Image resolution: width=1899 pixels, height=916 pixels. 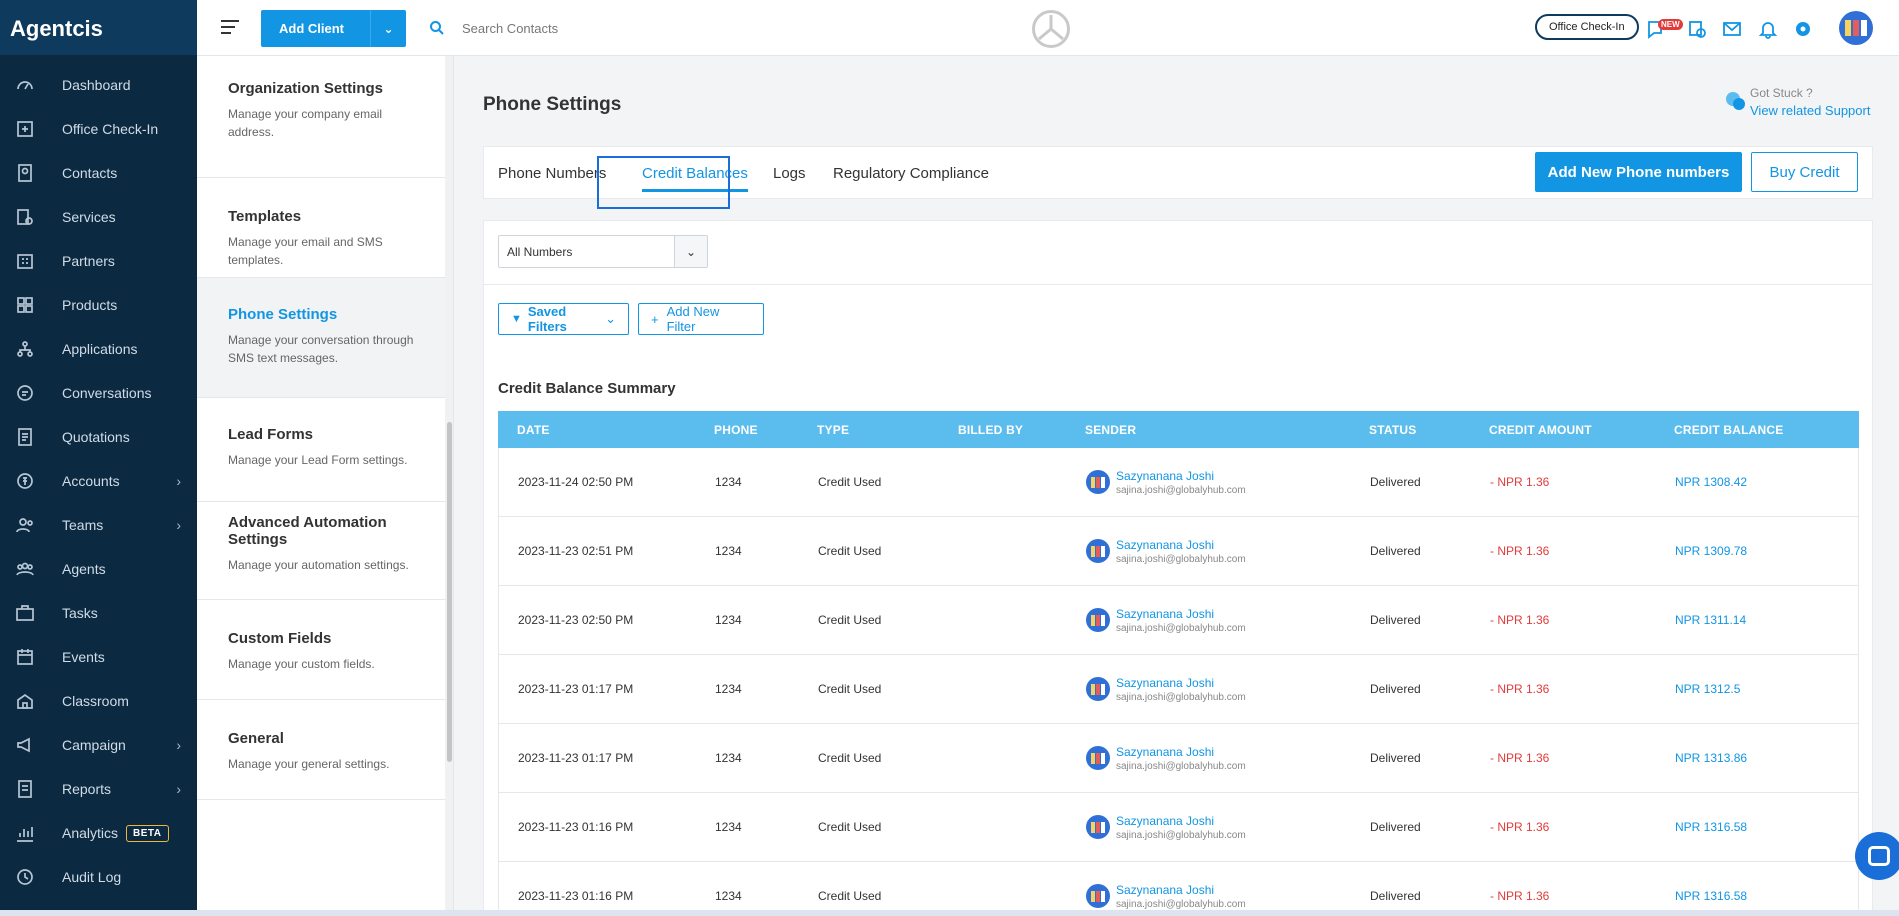 What do you see at coordinates (256, 738) in the screenshot?
I see `settings-item-title: General` at bounding box center [256, 738].